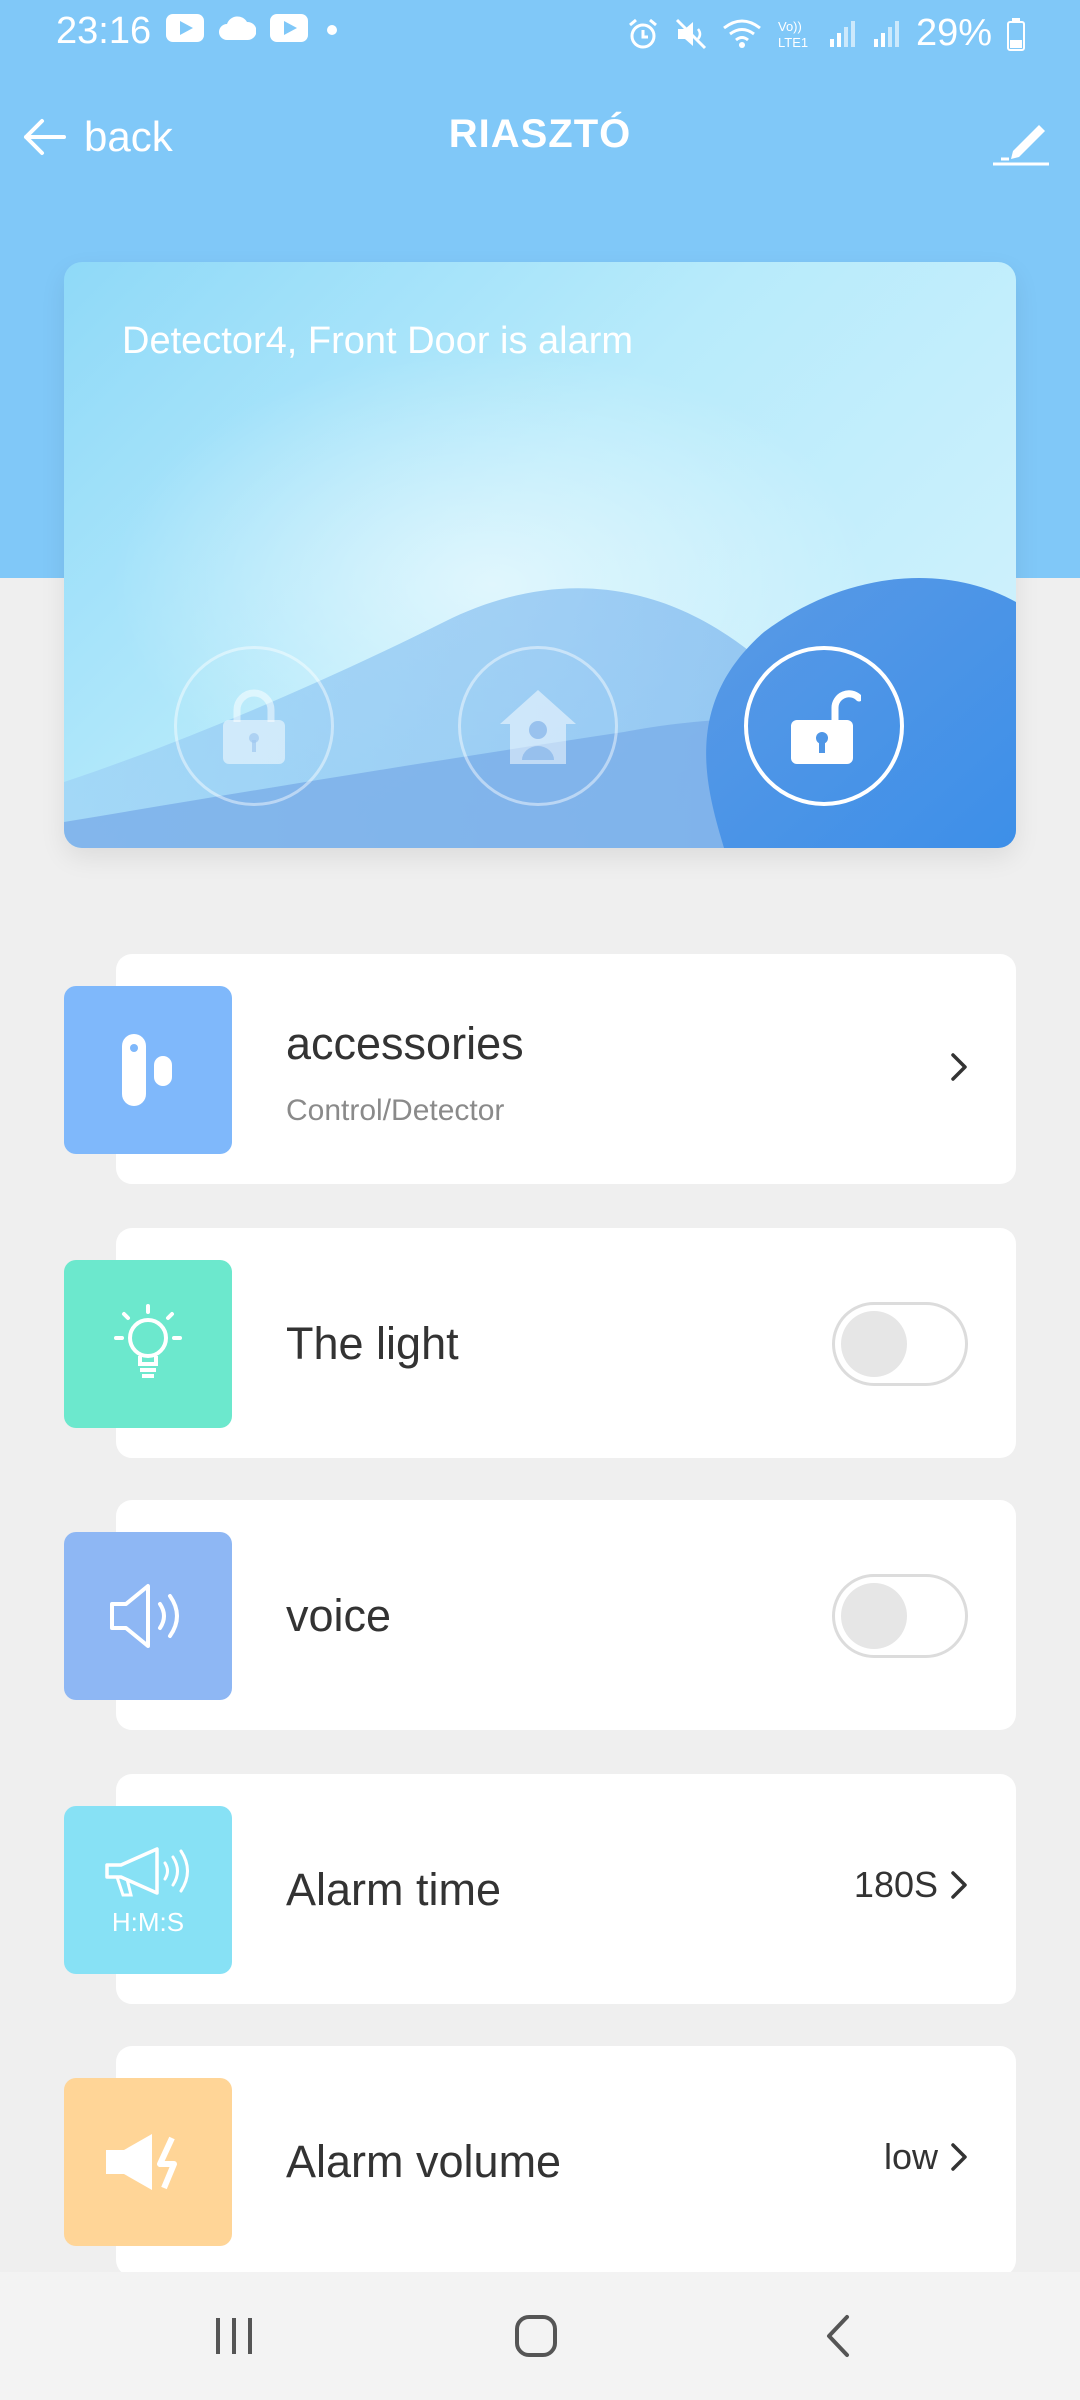 The height and width of the screenshot is (2400, 1080). What do you see at coordinates (148, 1341) in the screenshot?
I see `light-bulb-icon` at bounding box center [148, 1341].